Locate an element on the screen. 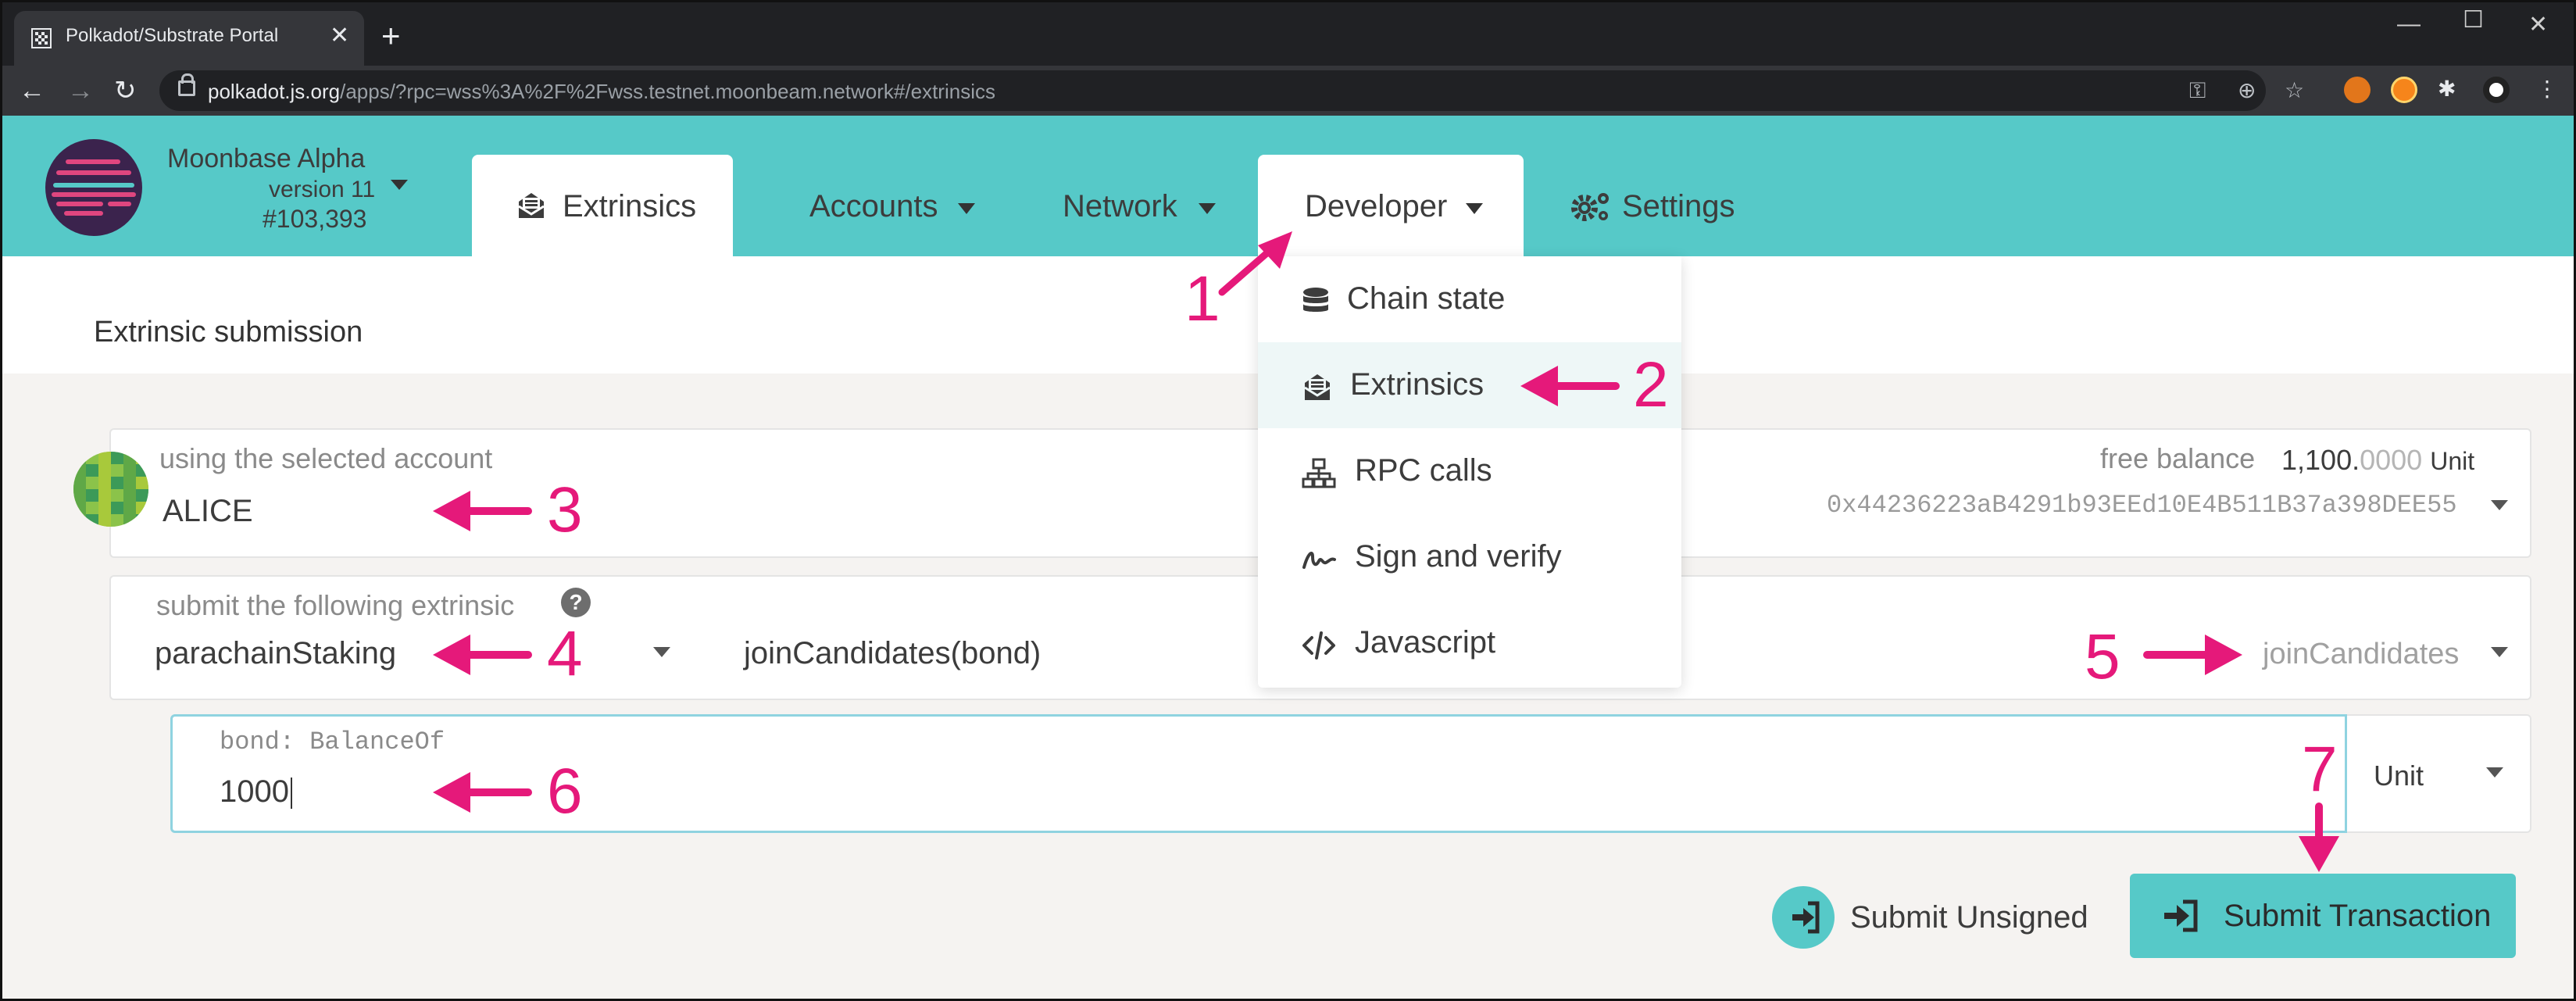 This screenshot has width=2576, height=1001. annotation-step-5: 5 is located at coordinates (2103, 657).